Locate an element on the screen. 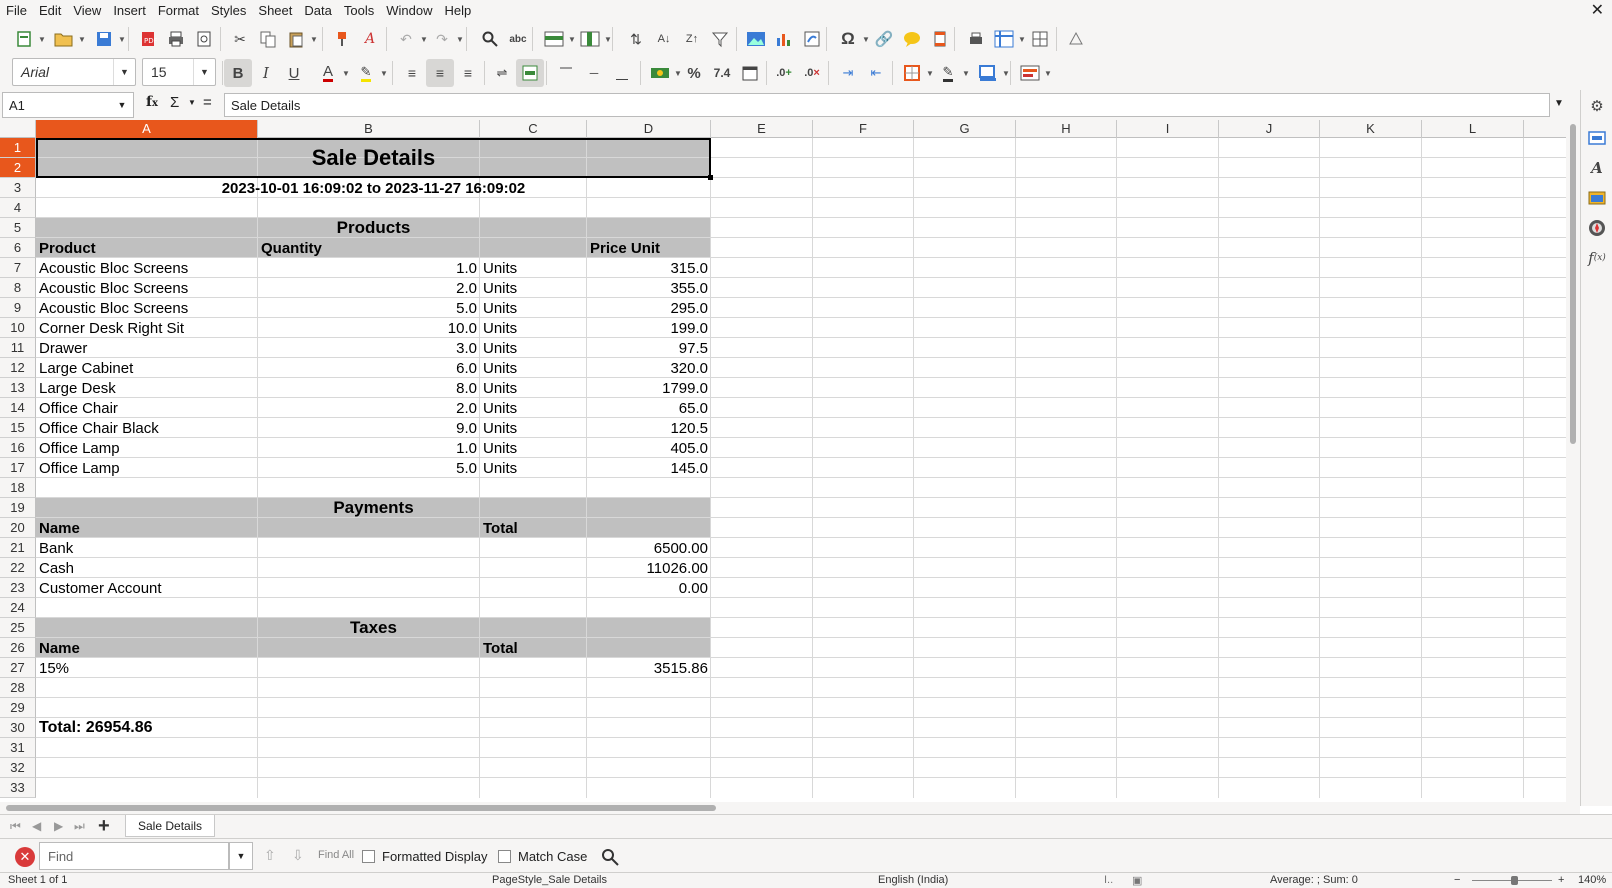  payments-section-header: Payments is located at coordinates (373, 508).